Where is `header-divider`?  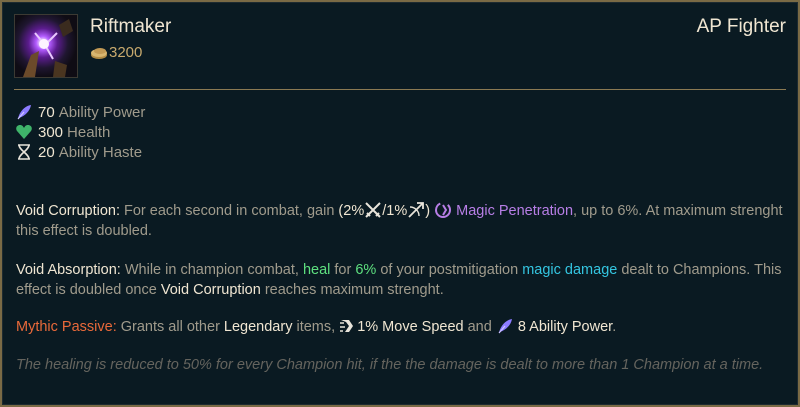 header-divider is located at coordinates (400, 89).